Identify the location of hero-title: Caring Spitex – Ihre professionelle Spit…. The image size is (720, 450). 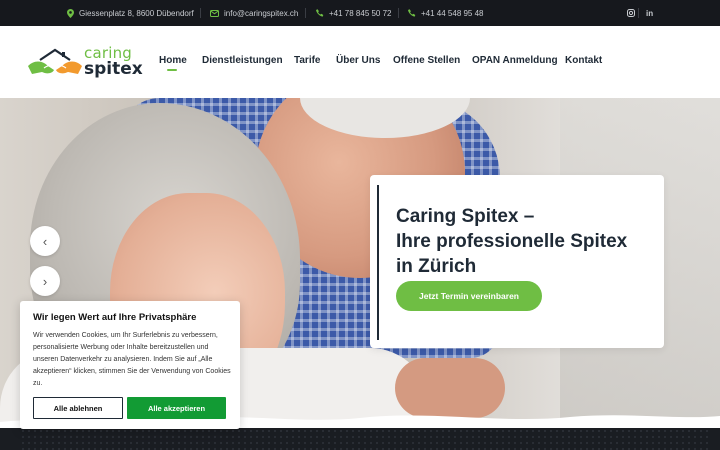
(512, 241).